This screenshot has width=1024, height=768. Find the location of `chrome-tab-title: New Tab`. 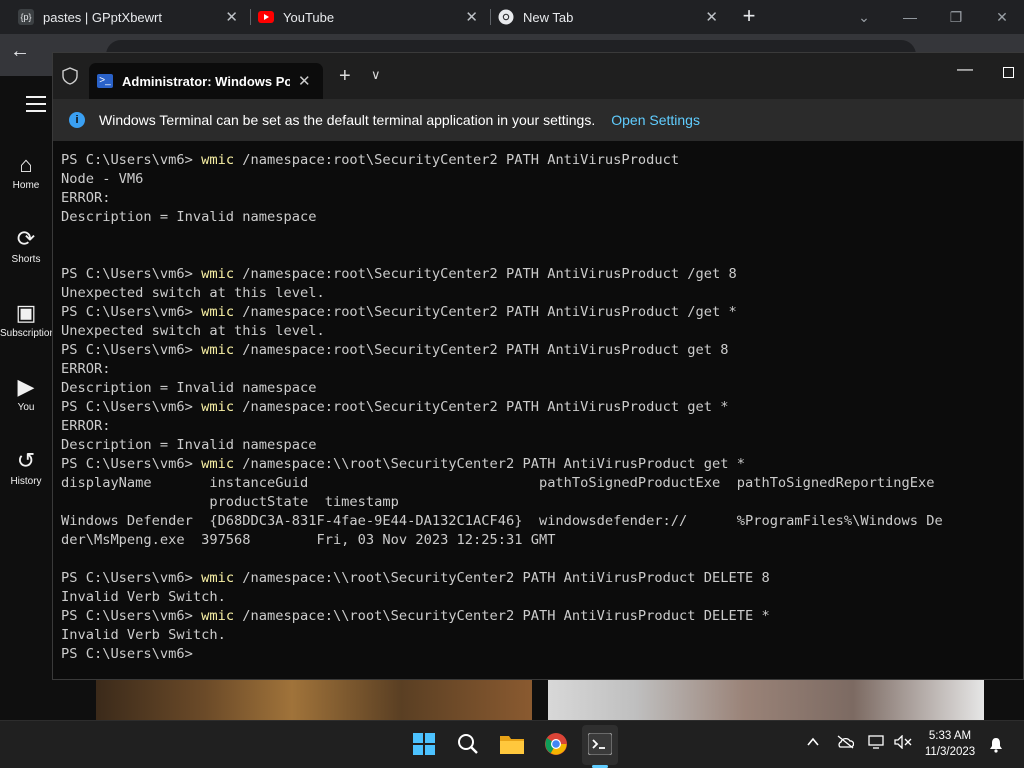

chrome-tab-title: New Tab is located at coordinates (548, 17).